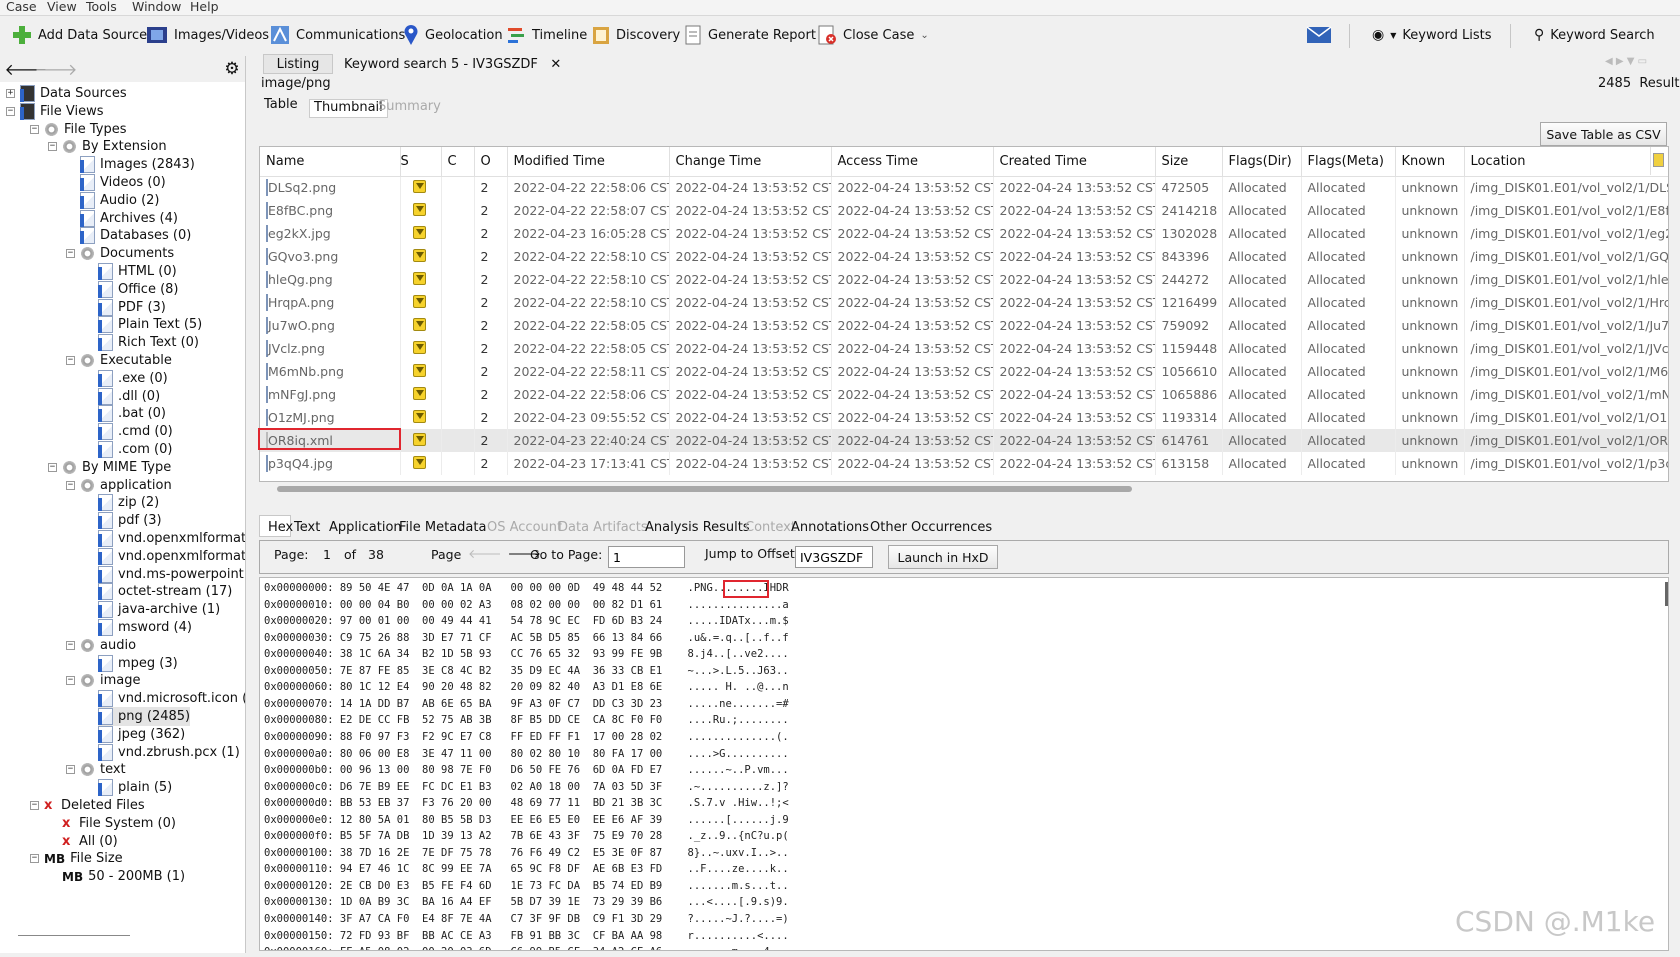  What do you see at coordinates (90, 841) in the screenshot?
I see `tree-node: x All (0)` at bounding box center [90, 841].